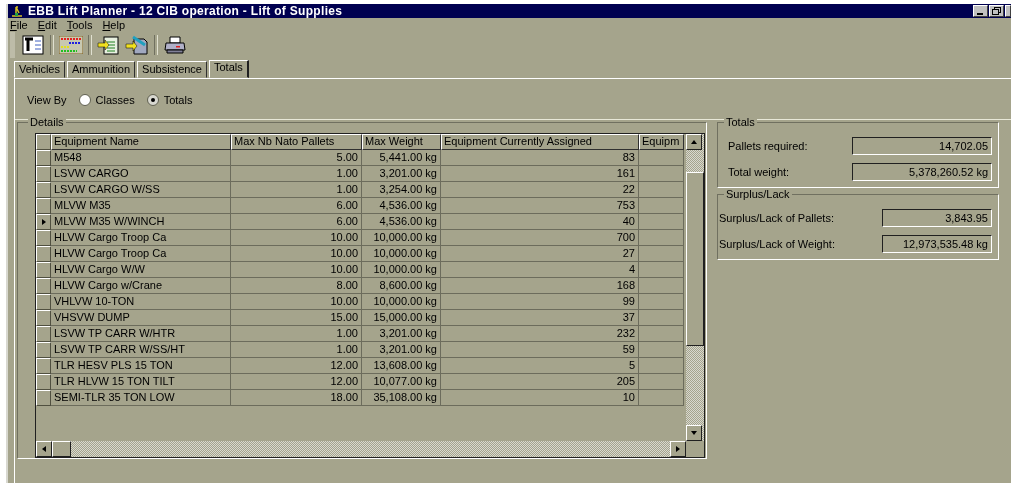 The height and width of the screenshot is (483, 1011). Describe the element at coordinates (758, 194) in the screenshot. I see `group-title: Surplus/Lack` at that location.